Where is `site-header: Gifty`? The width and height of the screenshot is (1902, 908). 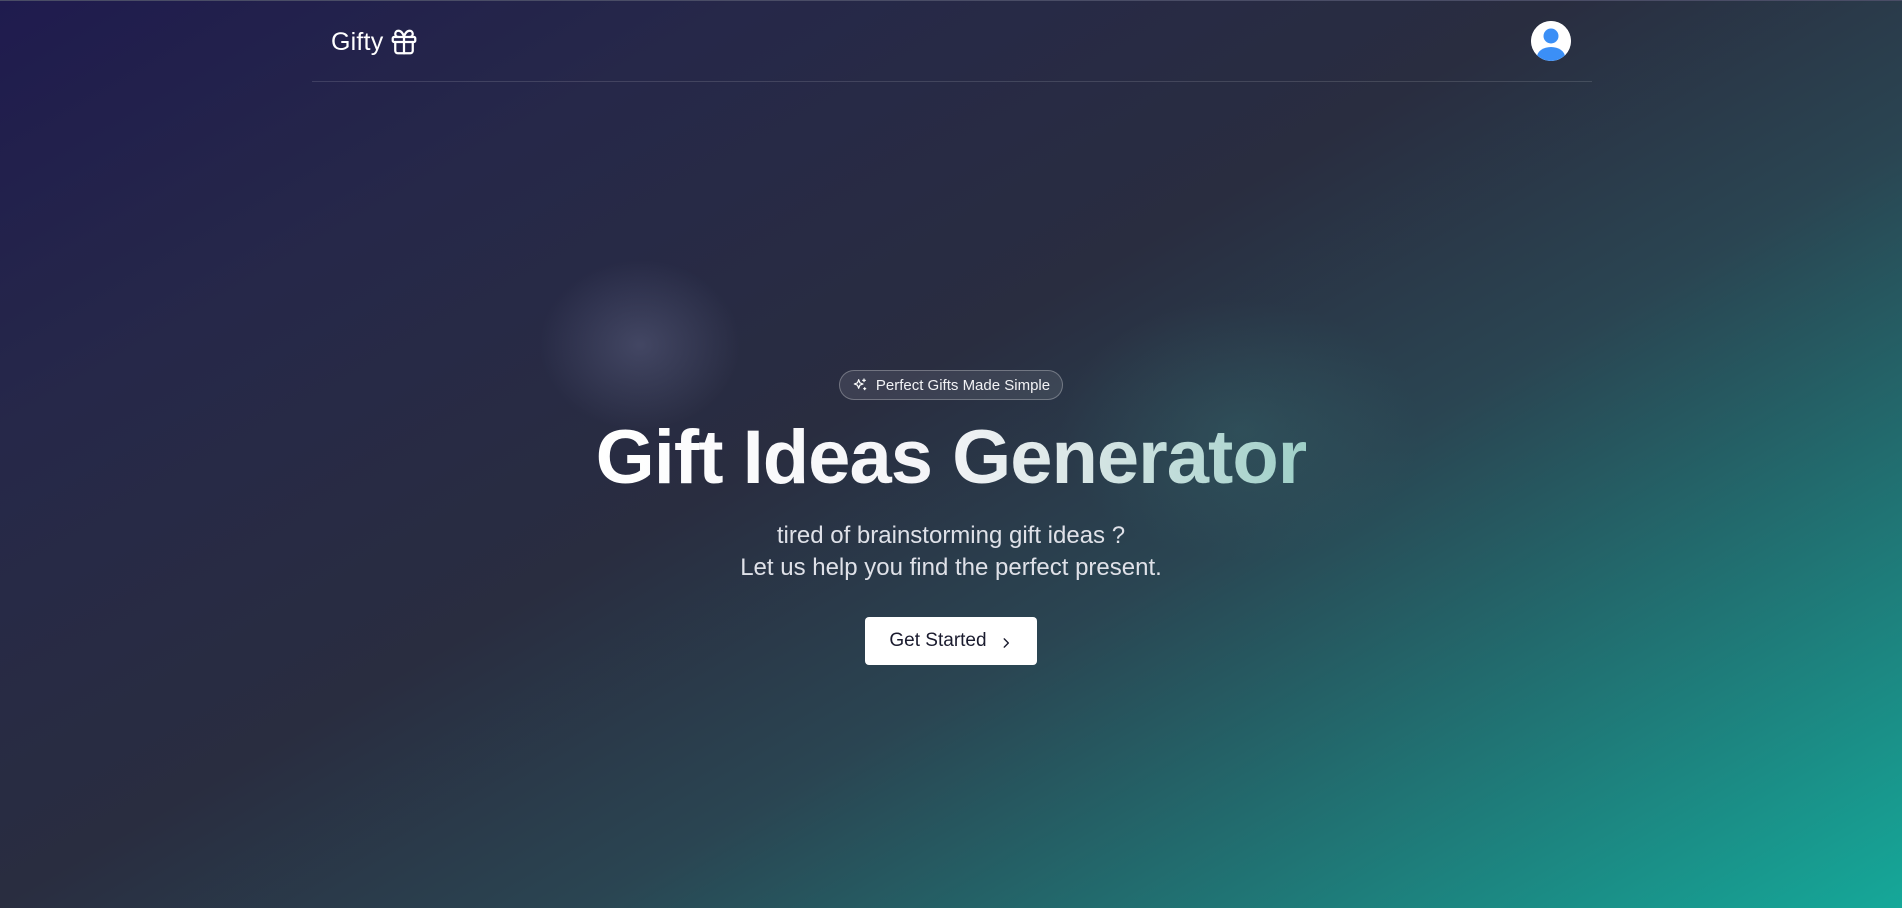
site-header: Gifty is located at coordinates (952, 41).